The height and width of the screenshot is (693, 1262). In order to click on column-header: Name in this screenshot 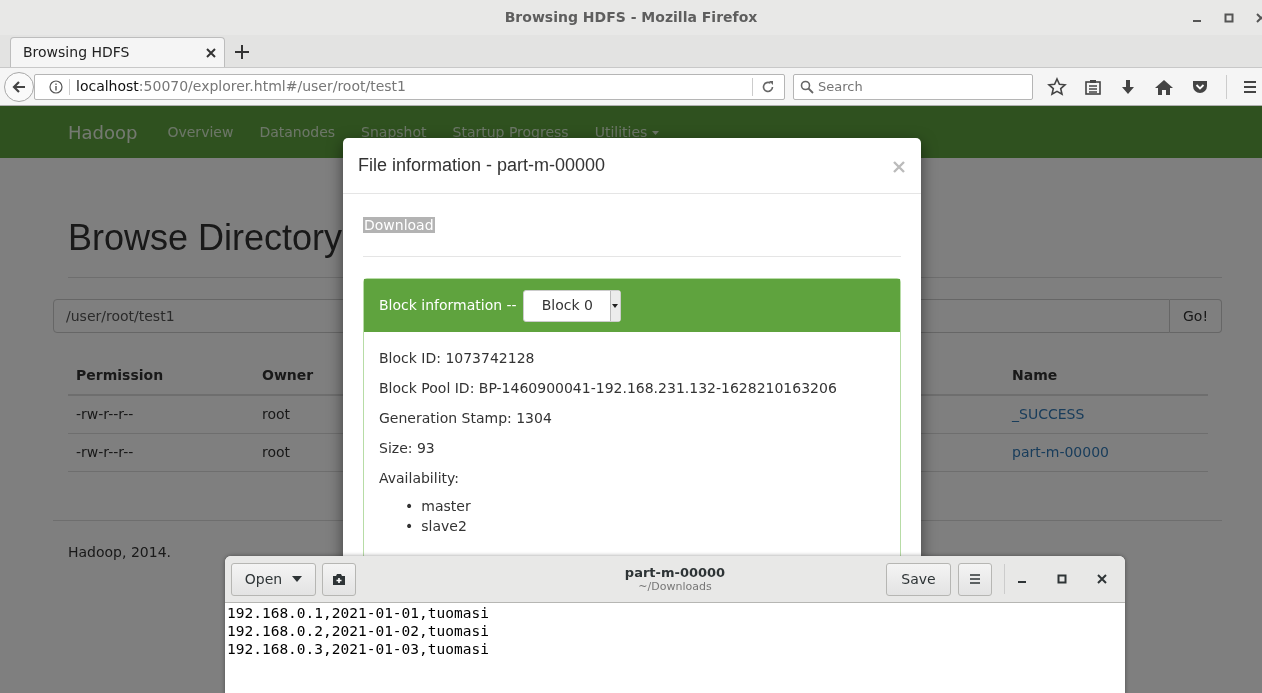, I will do `click(1106, 376)`.